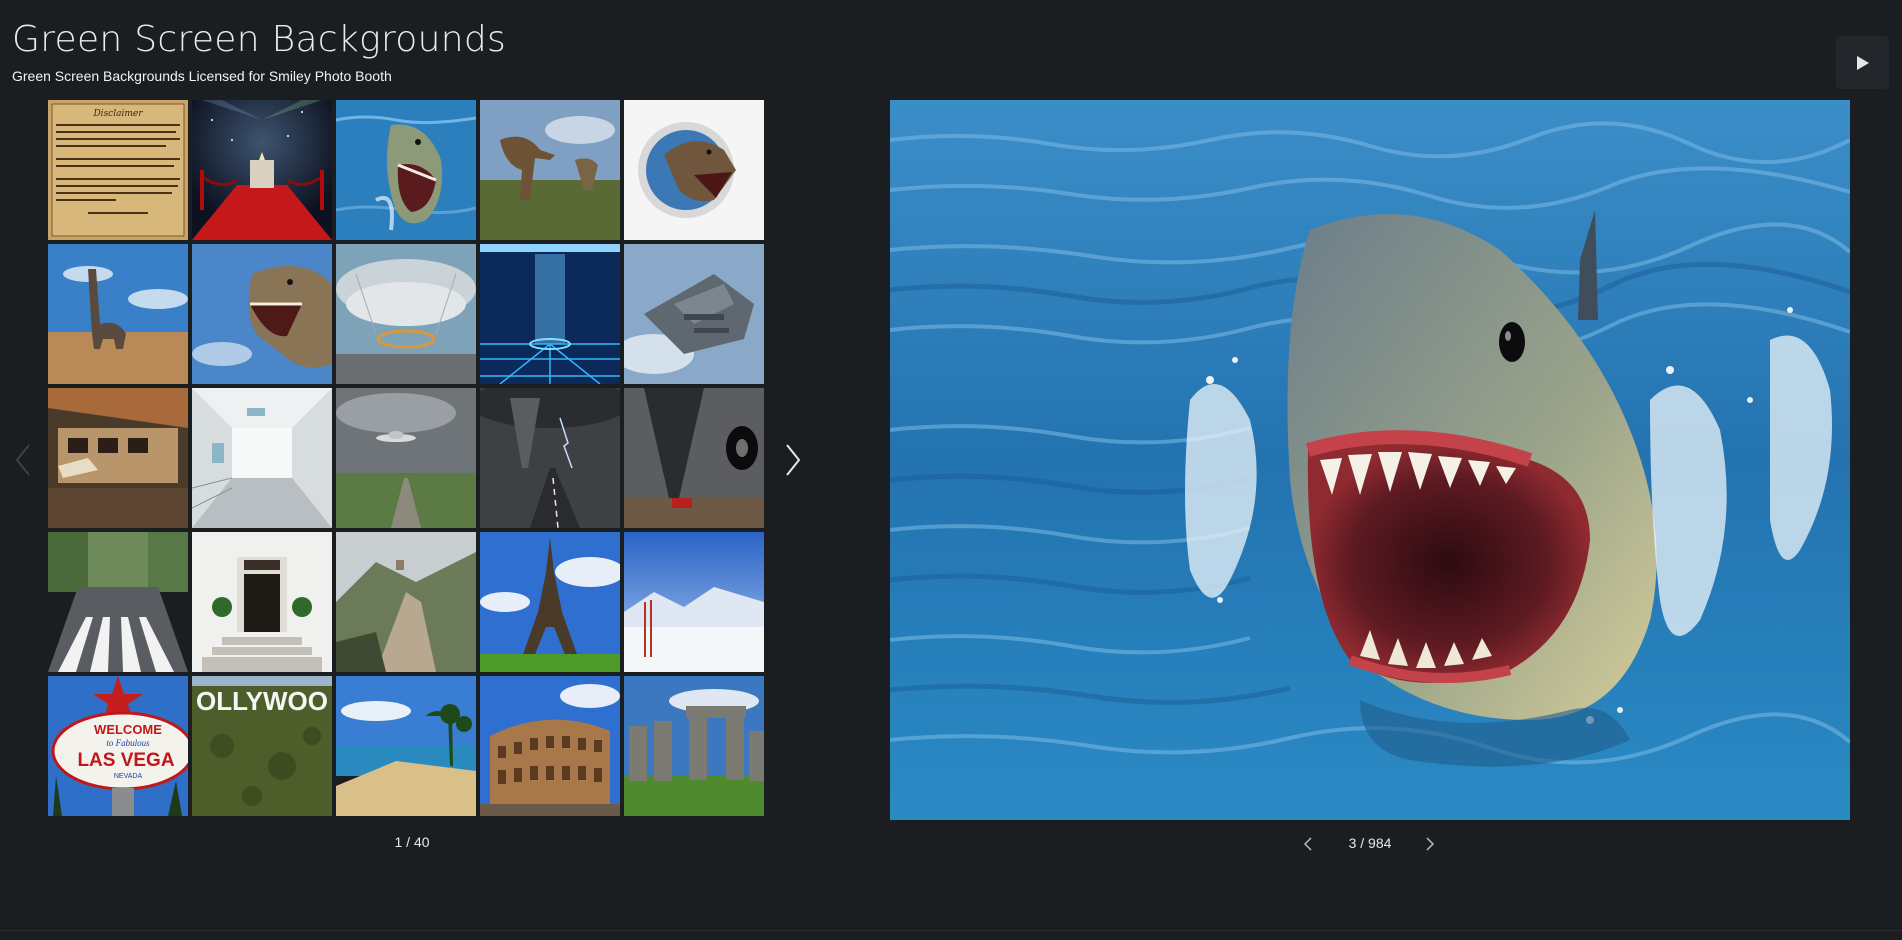 This screenshot has height=940, width=1902. I want to click on thumbnail-ufo, so click(406, 458).